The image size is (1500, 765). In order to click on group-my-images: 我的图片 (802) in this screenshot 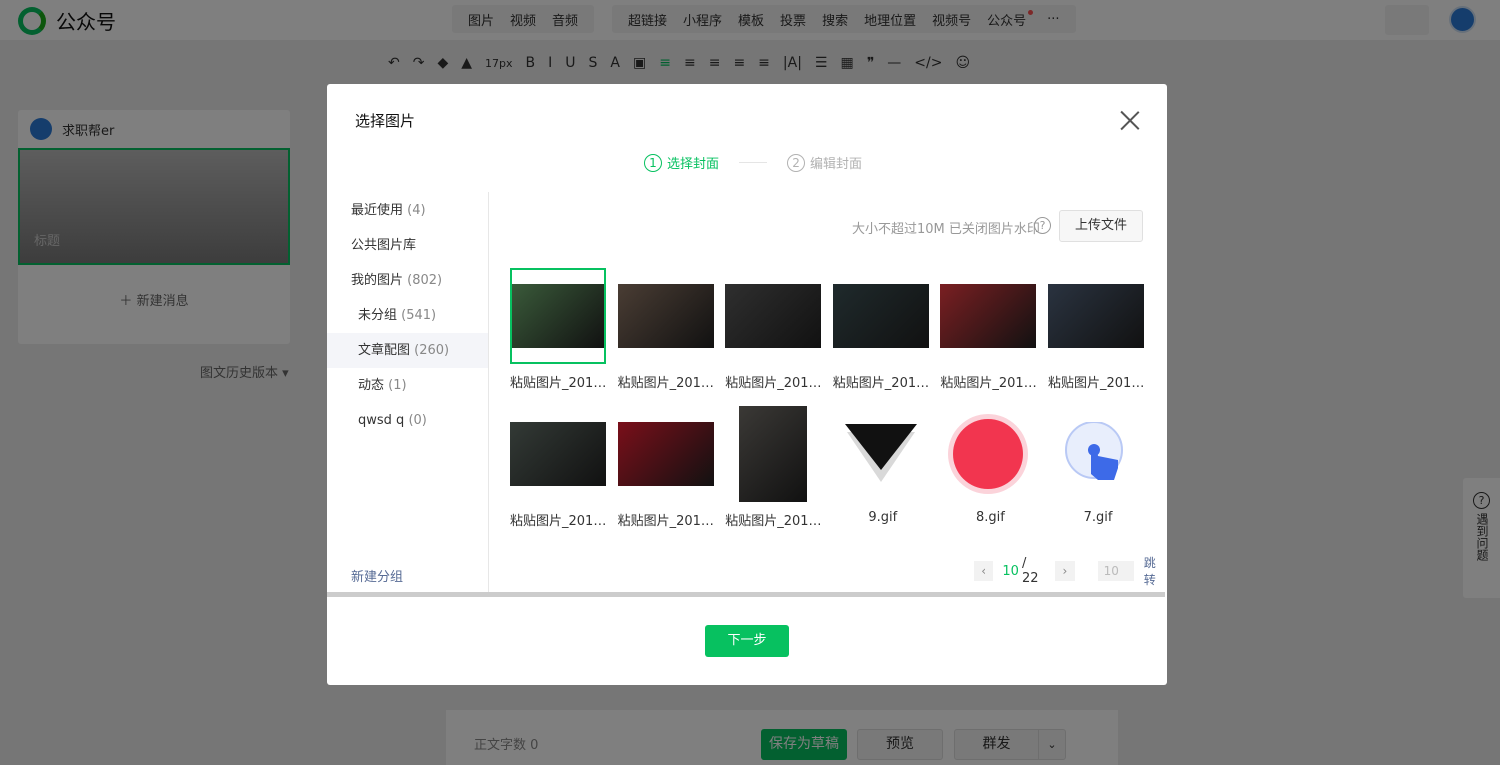, I will do `click(407, 280)`.